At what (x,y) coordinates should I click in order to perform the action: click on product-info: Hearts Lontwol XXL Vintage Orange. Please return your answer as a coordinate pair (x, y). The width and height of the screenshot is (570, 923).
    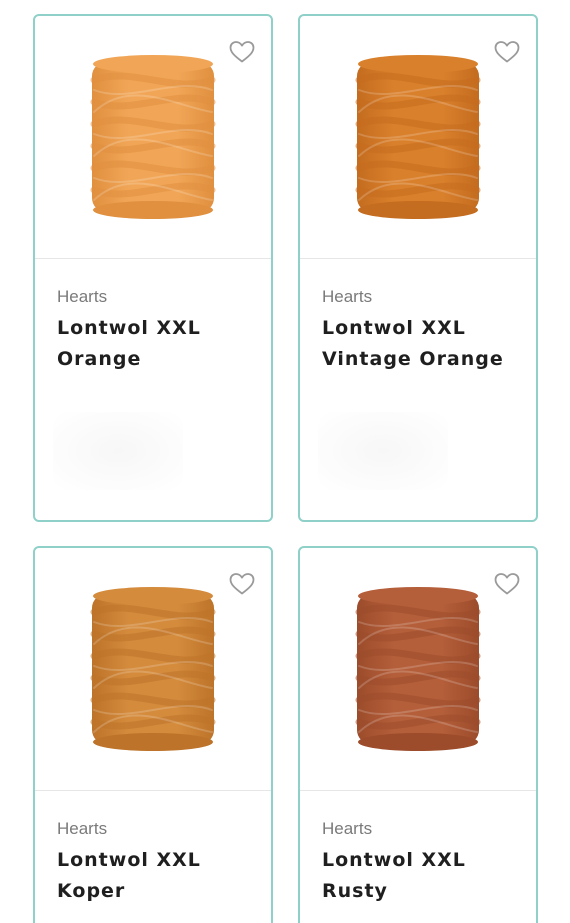
    Looking at the image, I should click on (418, 317).